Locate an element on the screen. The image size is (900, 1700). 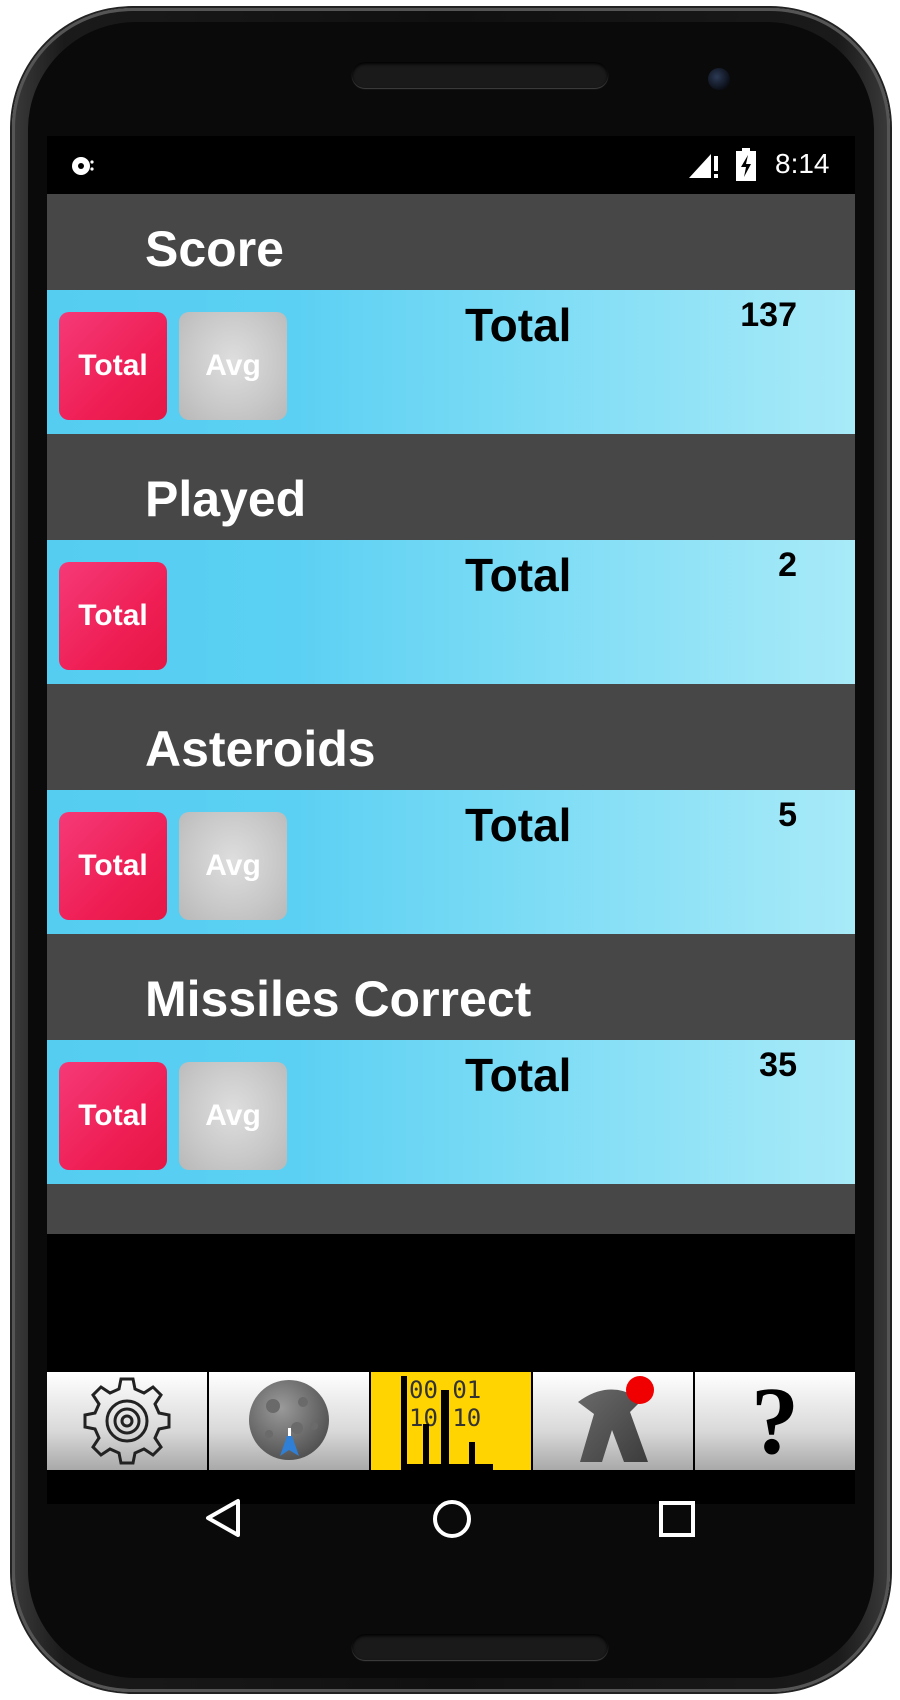
stat-row: Total Avg Total 137 is located at coordinates (451, 362).